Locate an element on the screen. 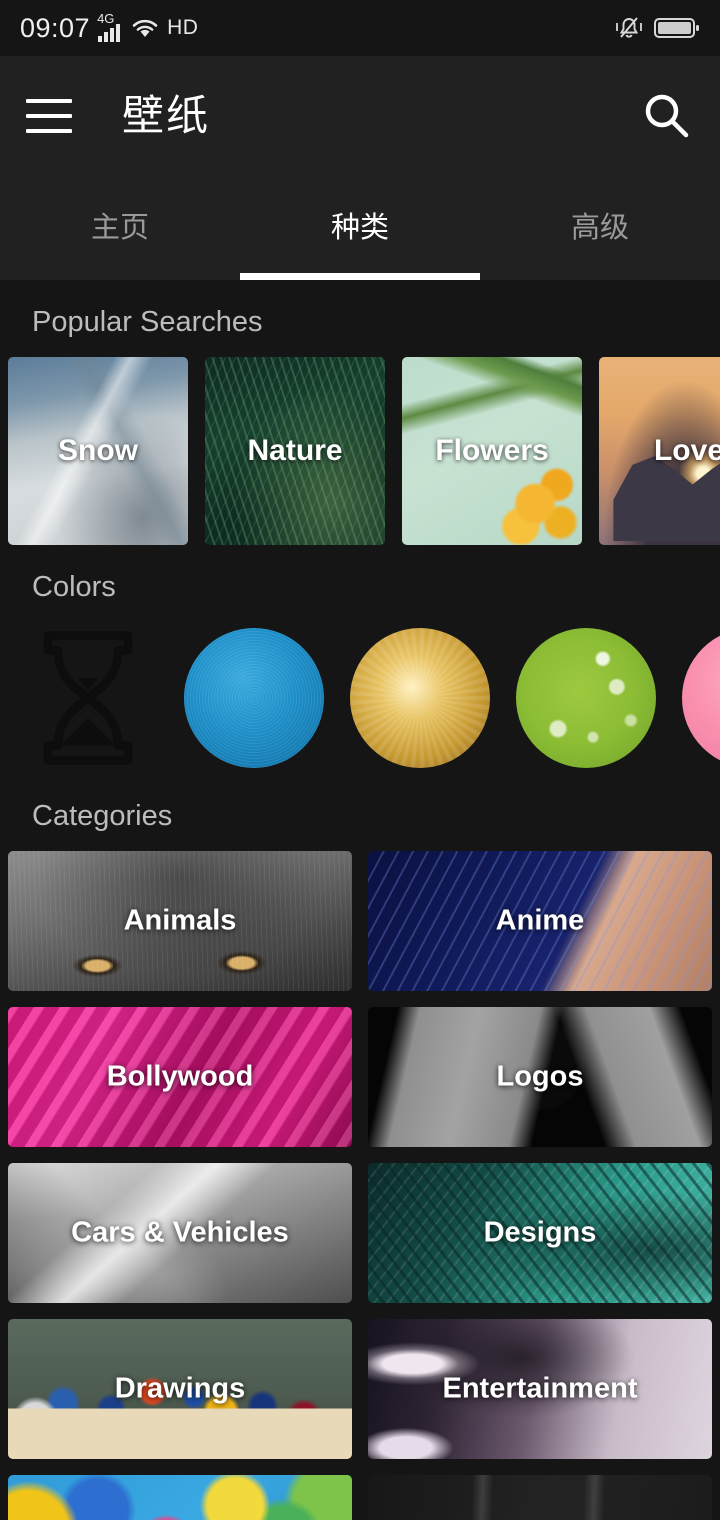 The height and width of the screenshot is (1520, 720). tab-bar: 主页 种类 高级 is located at coordinates (360, 228).